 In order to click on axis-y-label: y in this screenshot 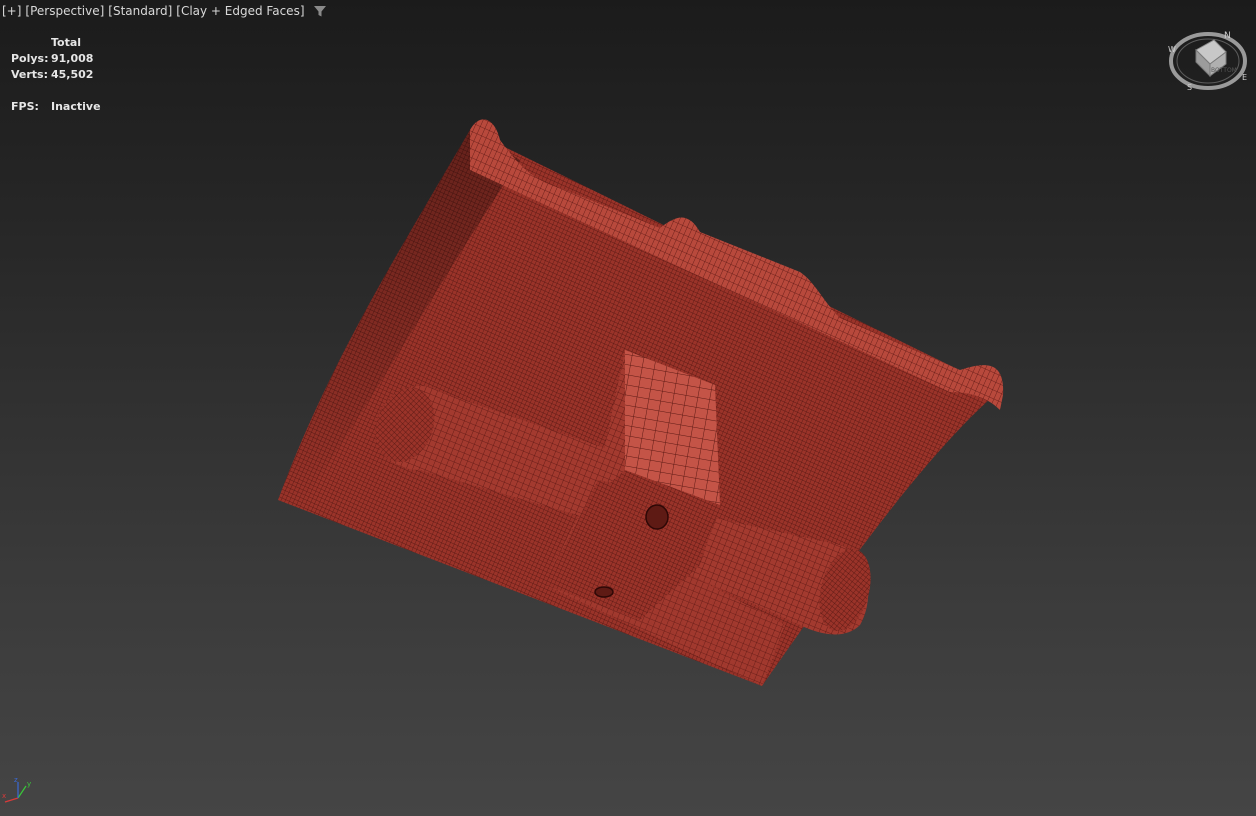, I will do `click(29, 784)`.